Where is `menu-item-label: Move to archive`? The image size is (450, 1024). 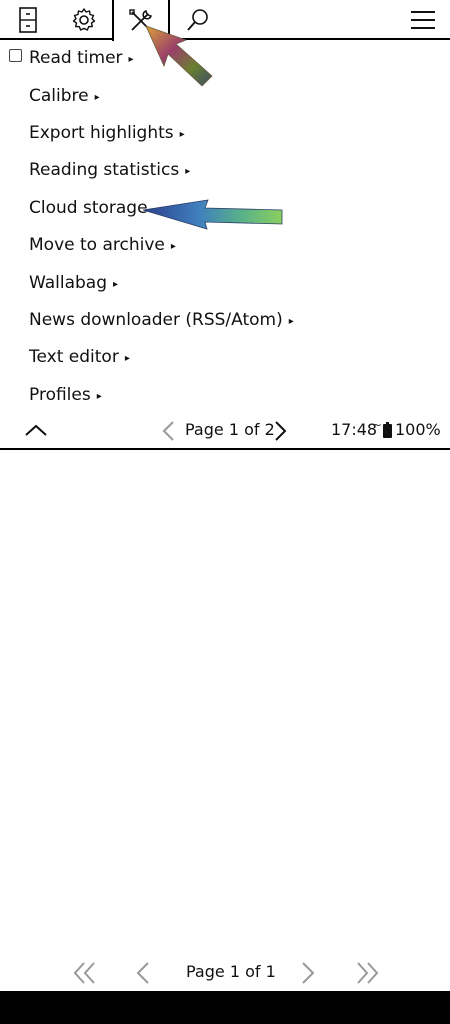
menu-item-label: Move to archive is located at coordinates (97, 245).